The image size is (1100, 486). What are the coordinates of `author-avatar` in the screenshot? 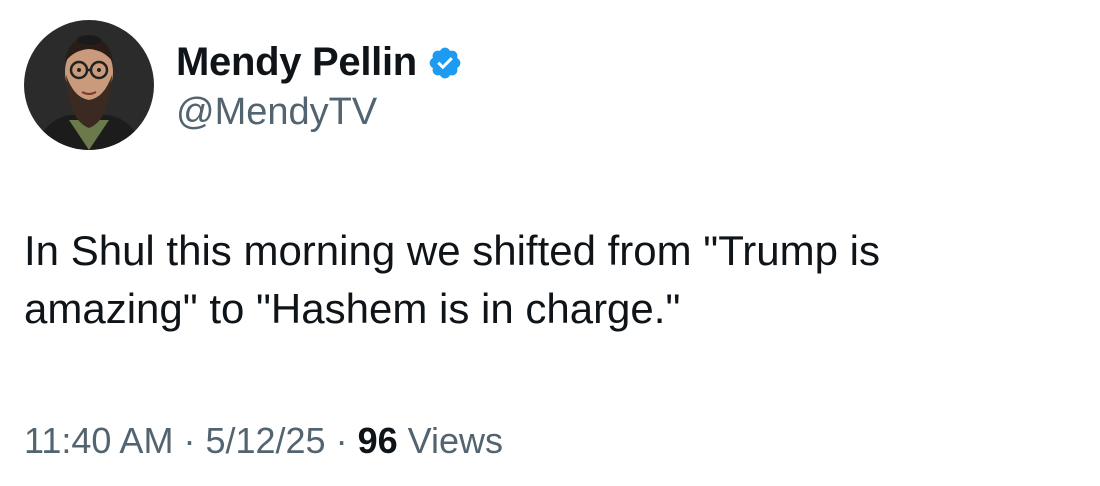 It's located at (89, 85).